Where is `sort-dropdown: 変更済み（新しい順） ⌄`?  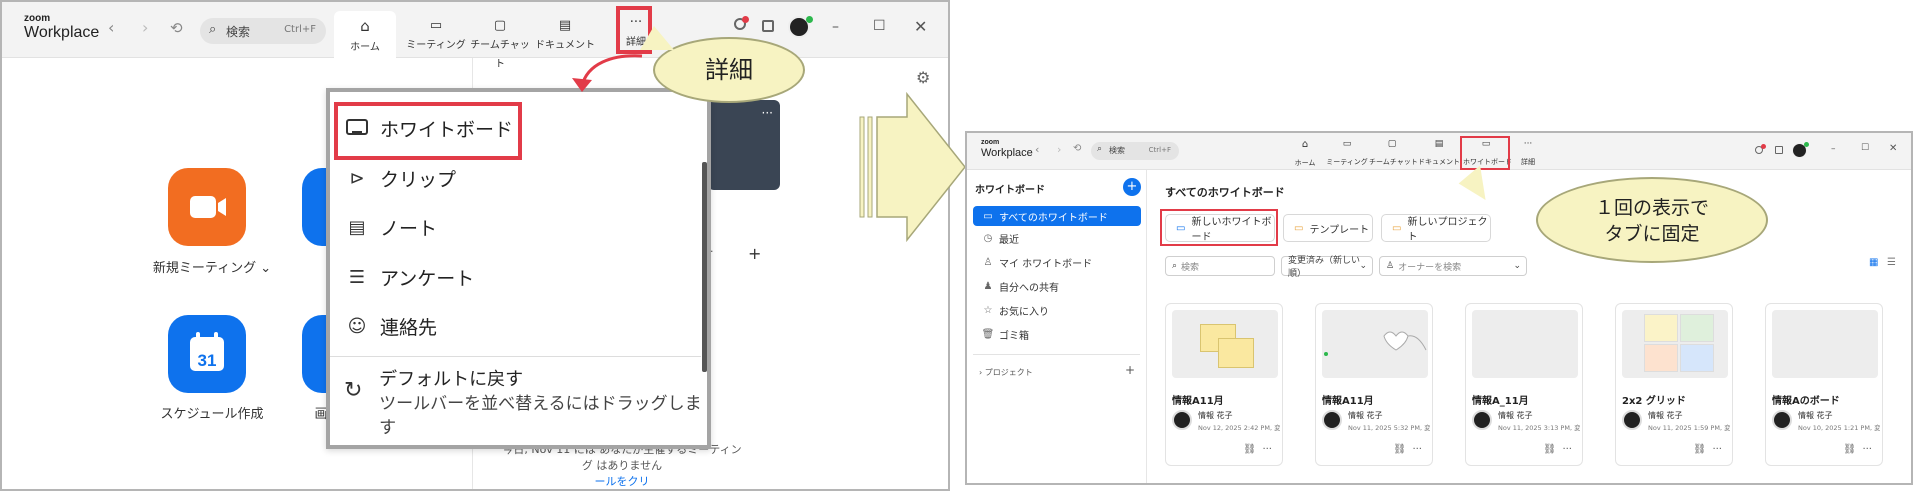 sort-dropdown: 変更済み（新しい順） ⌄ is located at coordinates (1327, 267).